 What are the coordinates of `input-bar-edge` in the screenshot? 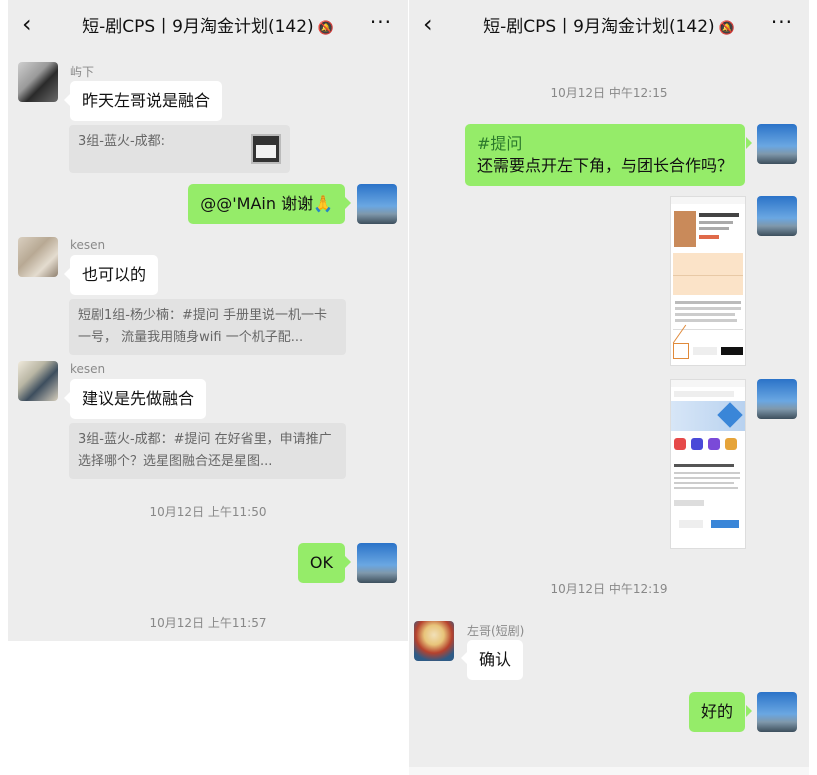 It's located at (609, 771).